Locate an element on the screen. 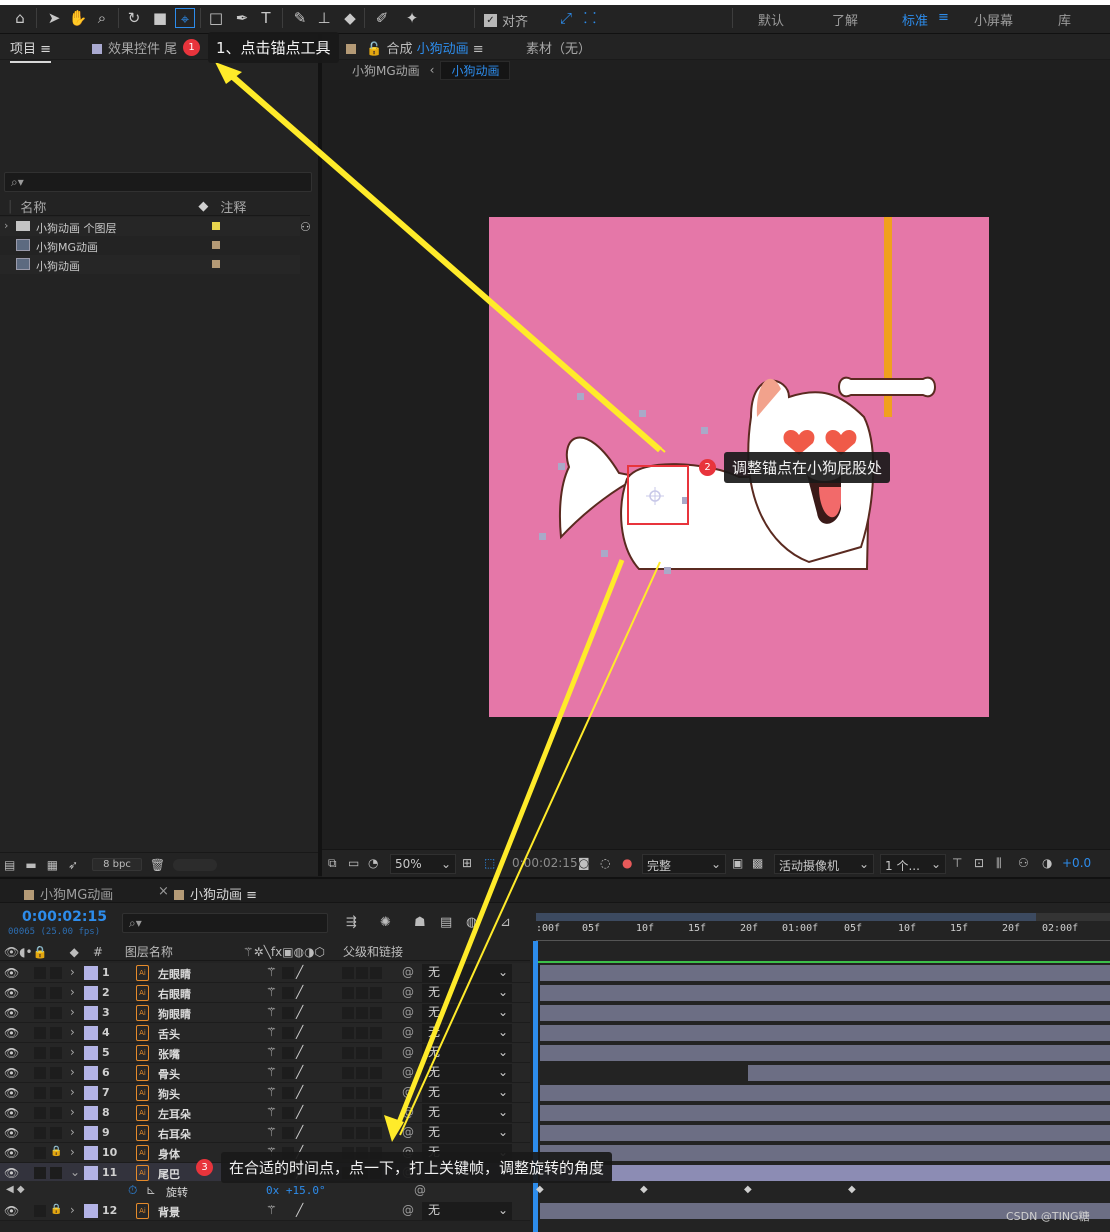  watermark: CSDN @TING糖 is located at coordinates (1048, 1216).